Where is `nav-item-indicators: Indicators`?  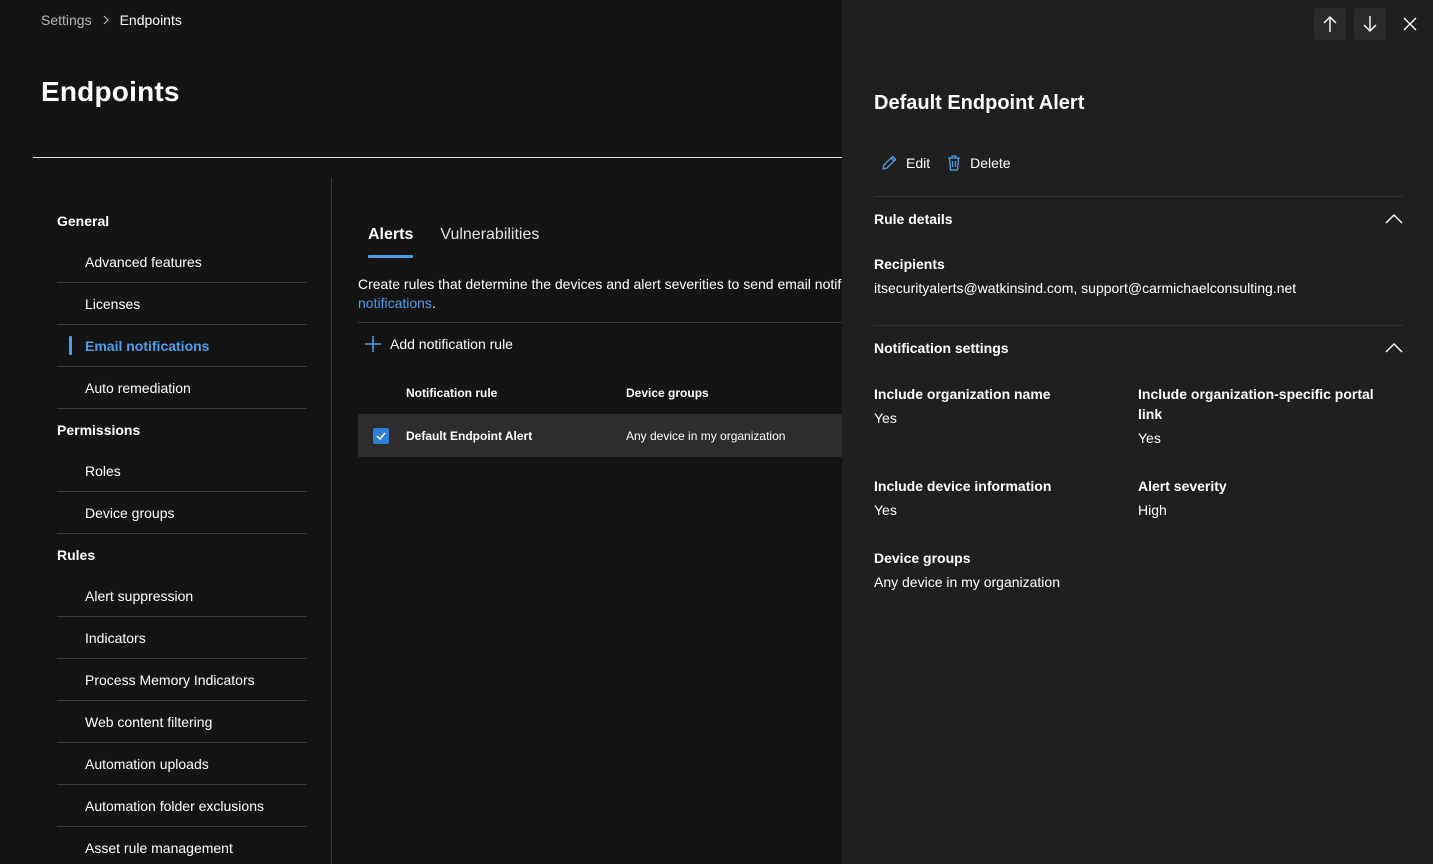 nav-item-indicators: Indicators is located at coordinates (182, 638).